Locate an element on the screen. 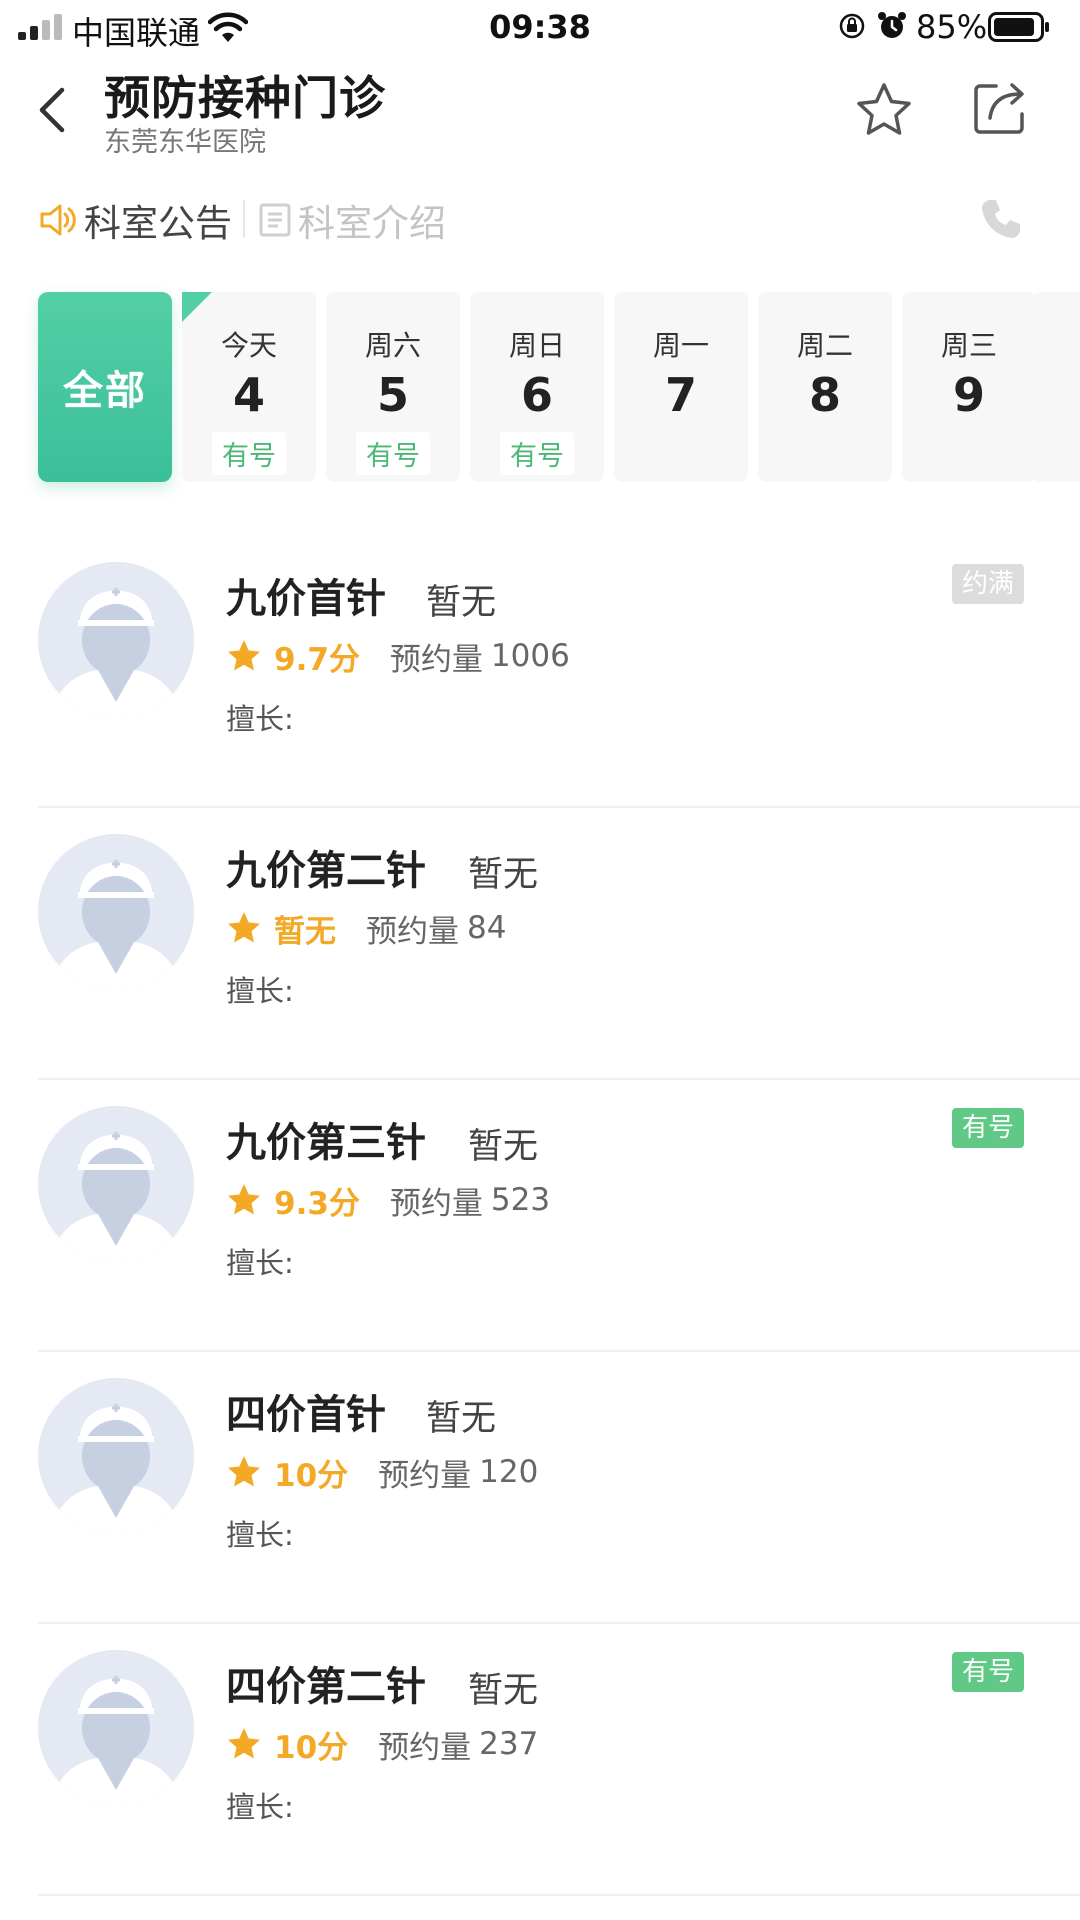  doctor-name: 九价第二针 is located at coordinates (326, 871).